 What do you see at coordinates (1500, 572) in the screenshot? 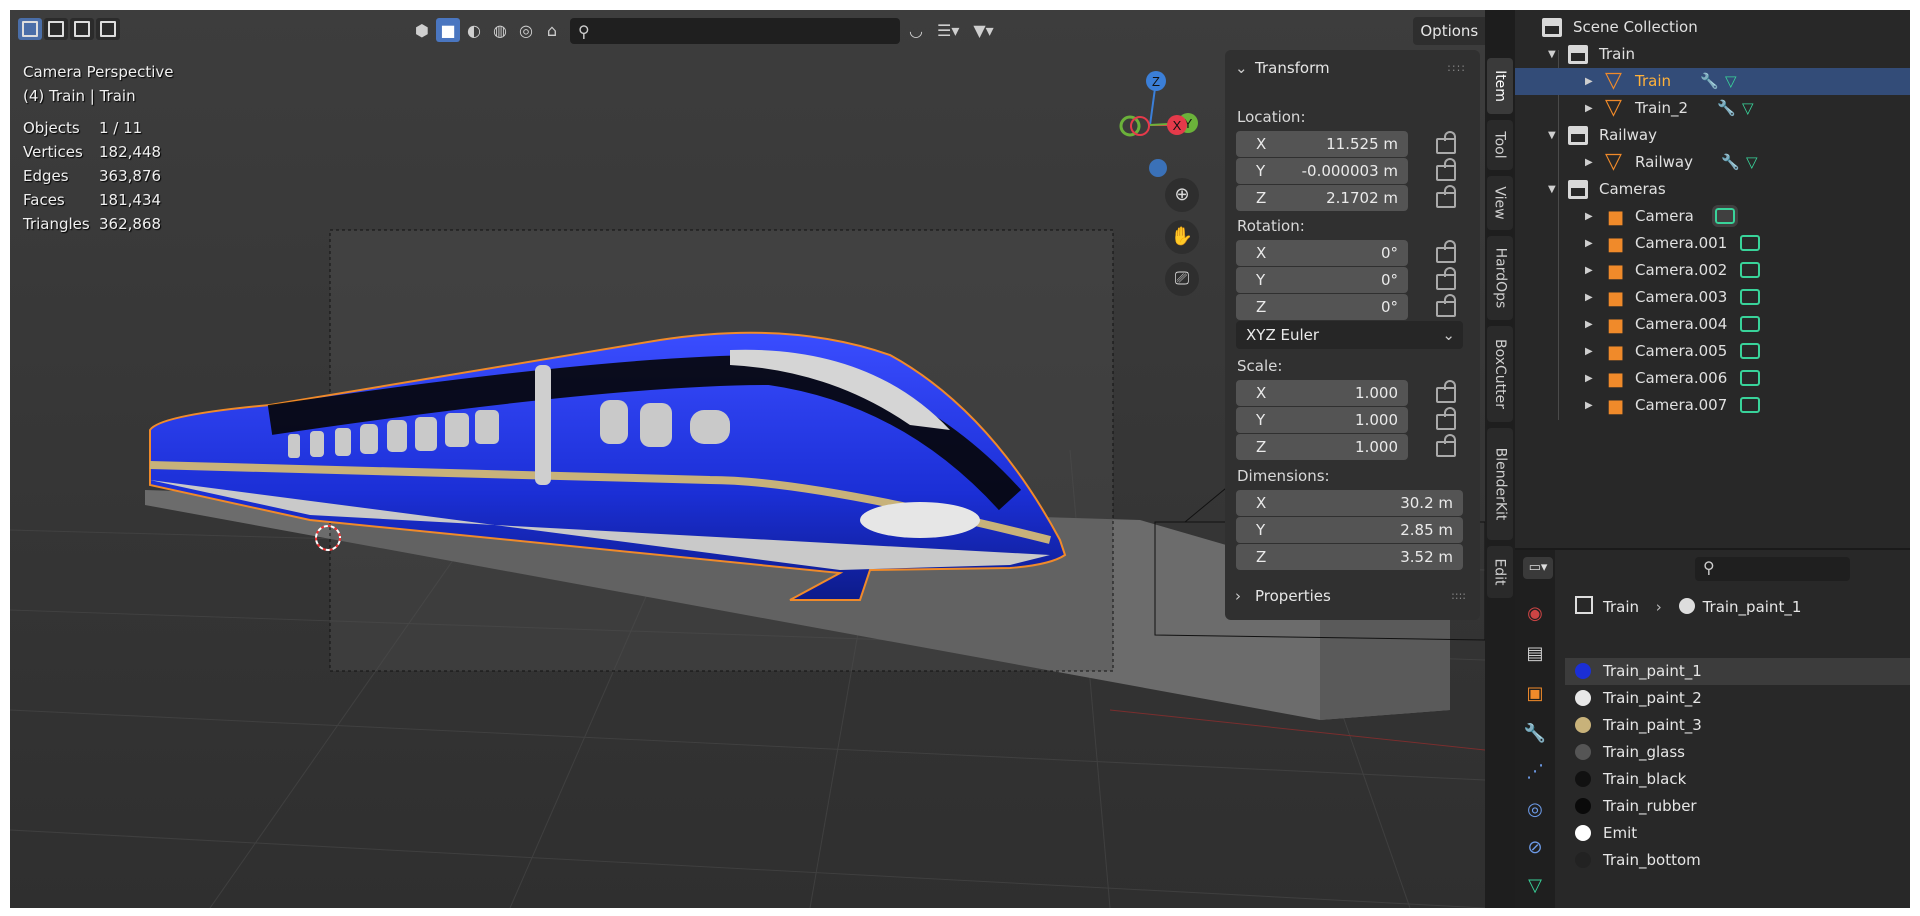
I see `tab-edit: Edit` at bounding box center [1500, 572].